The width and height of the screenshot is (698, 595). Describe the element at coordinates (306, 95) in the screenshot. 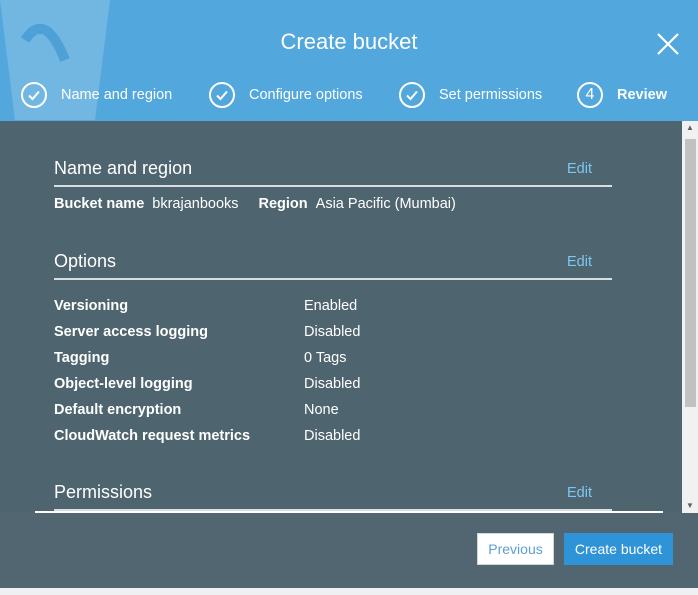

I see `step-label: Configure options` at that location.